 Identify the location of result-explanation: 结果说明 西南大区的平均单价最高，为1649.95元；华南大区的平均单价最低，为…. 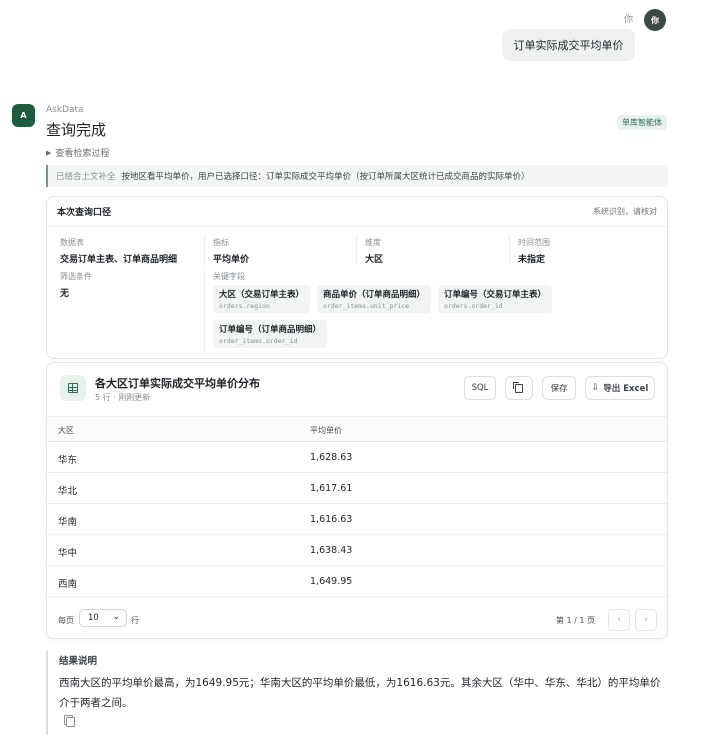
(357, 692).